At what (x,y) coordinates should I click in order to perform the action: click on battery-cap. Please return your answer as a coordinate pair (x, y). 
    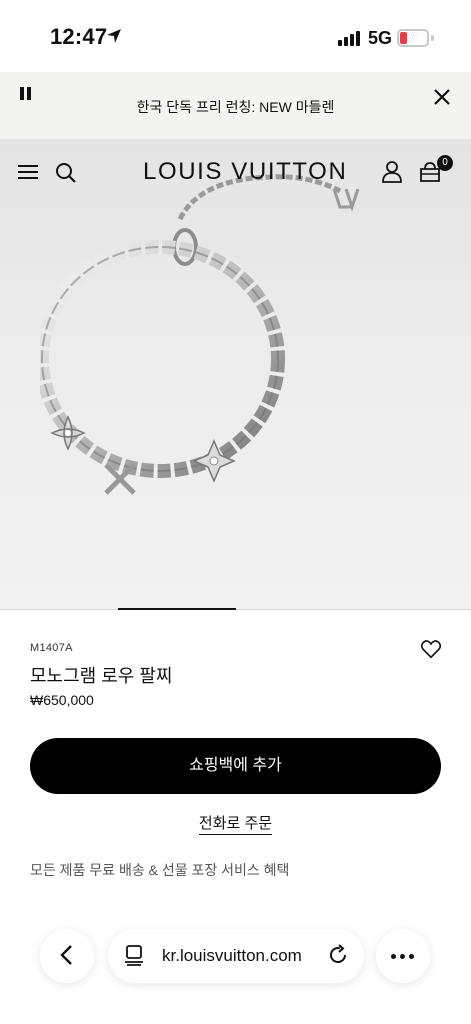
    Looking at the image, I should click on (432, 38).